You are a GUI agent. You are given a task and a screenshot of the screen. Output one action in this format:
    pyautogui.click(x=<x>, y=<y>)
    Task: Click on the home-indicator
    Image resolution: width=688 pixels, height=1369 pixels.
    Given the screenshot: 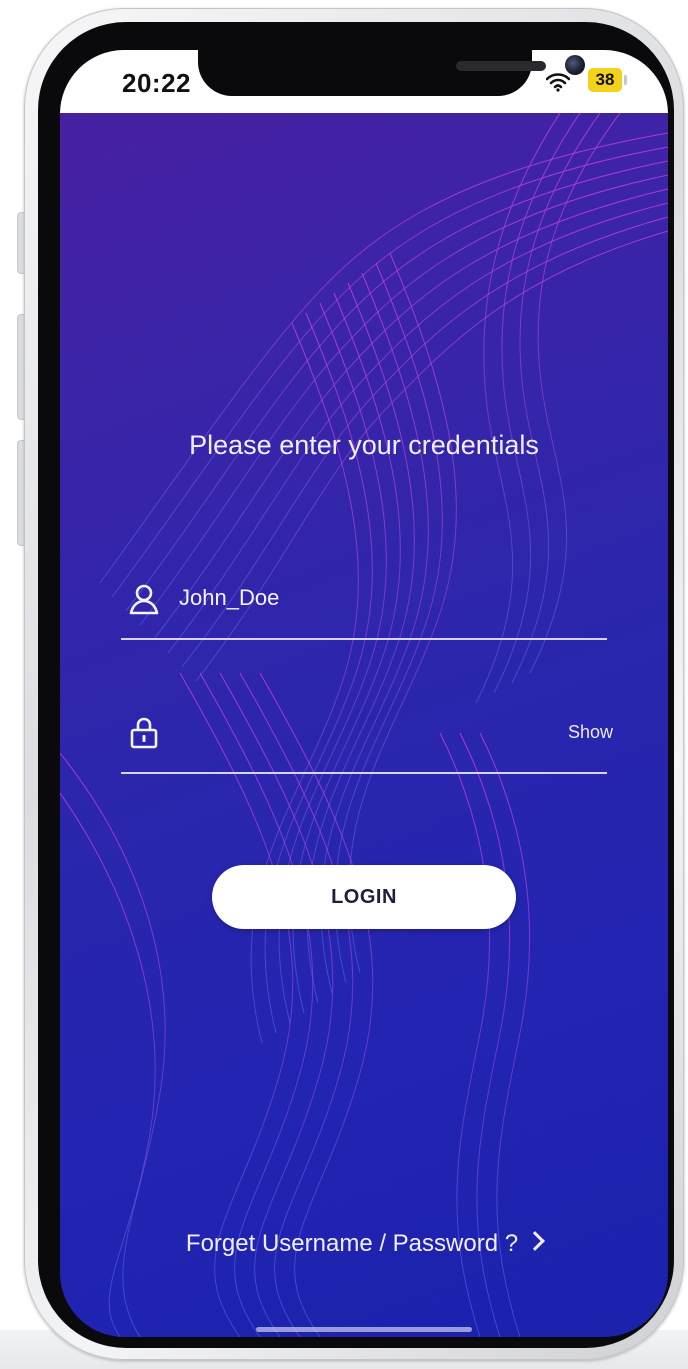 What is the action you would take?
    pyautogui.click(x=364, y=1329)
    